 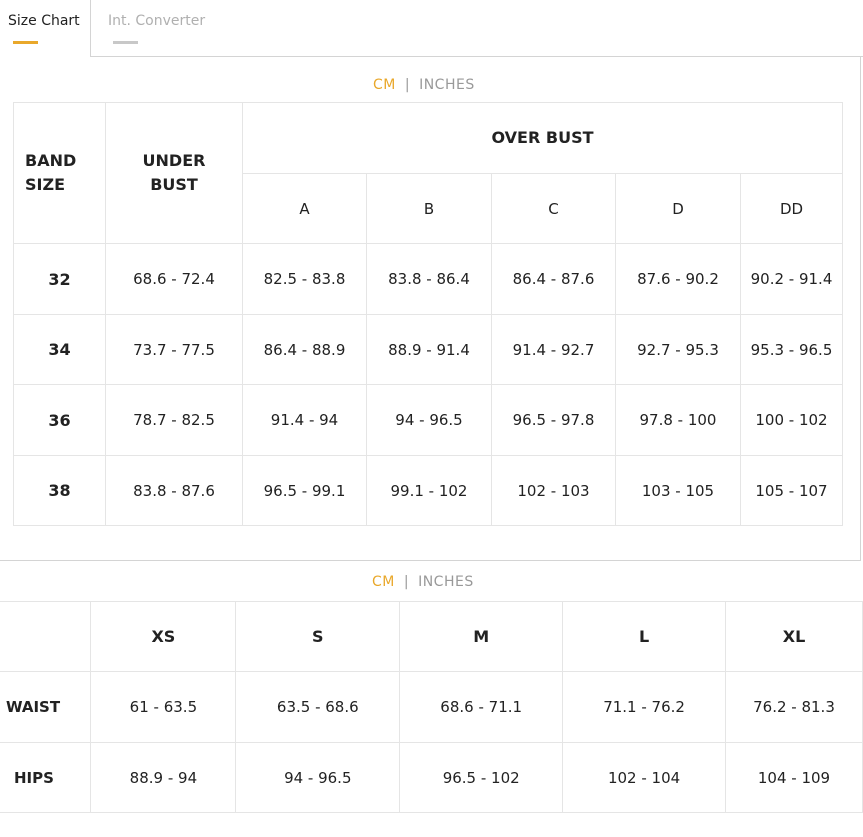 I want to click on measurement-cell: 96.5 - 102, so click(x=481, y=777).